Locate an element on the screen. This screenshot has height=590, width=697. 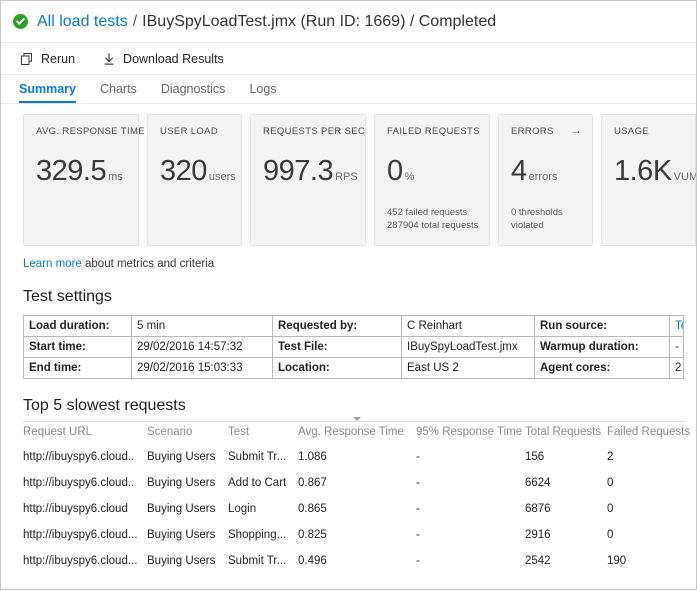
setting-label-location: Location: is located at coordinates (337, 368).